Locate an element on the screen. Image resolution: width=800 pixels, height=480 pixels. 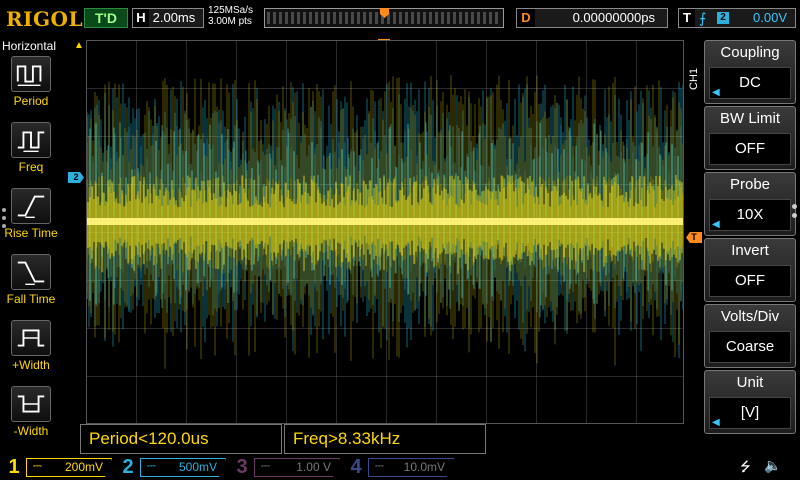
delay-key: D is located at coordinates (526, 18).